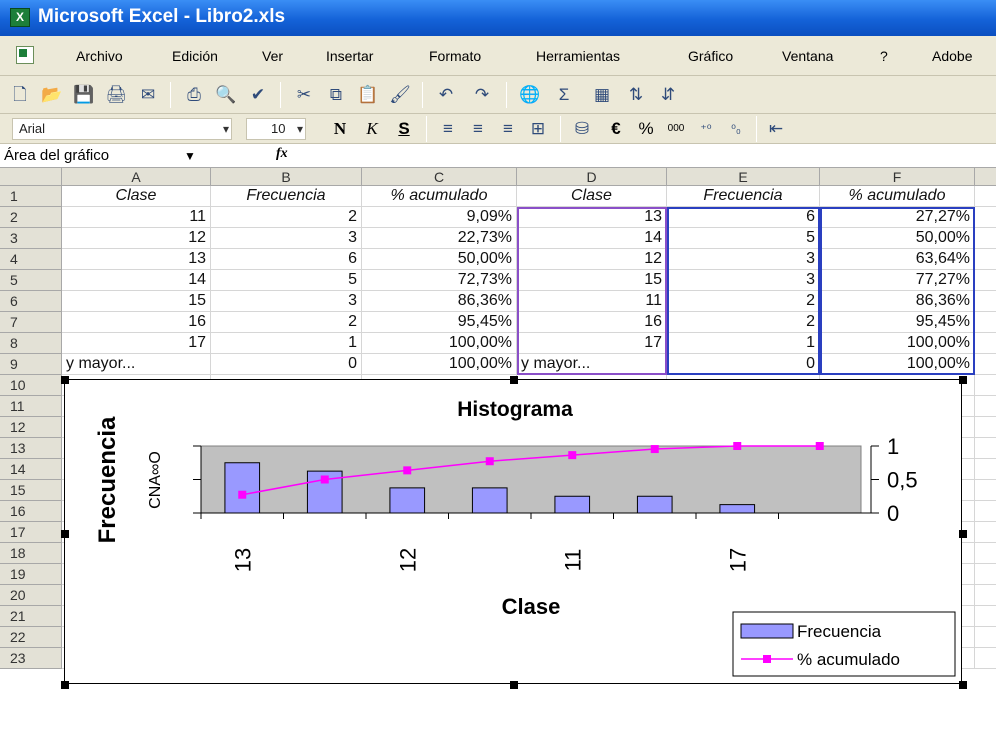 The height and width of the screenshot is (741, 996). What do you see at coordinates (148, 95) in the screenshot?
I see `email-icon: ✉` at bounding box center [148, 95].